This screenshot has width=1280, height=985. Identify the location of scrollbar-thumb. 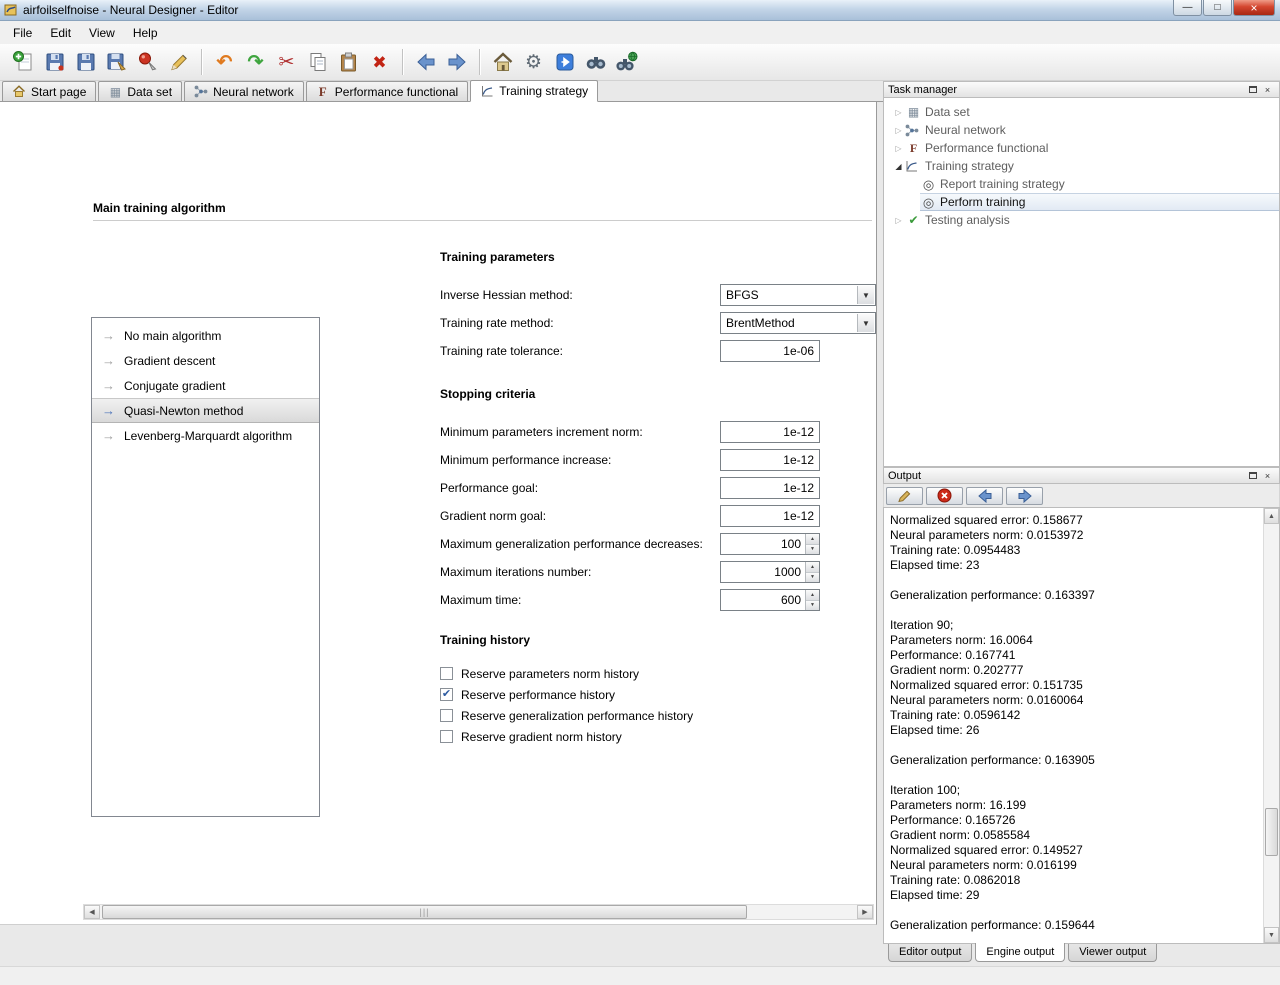
(1271, 832).